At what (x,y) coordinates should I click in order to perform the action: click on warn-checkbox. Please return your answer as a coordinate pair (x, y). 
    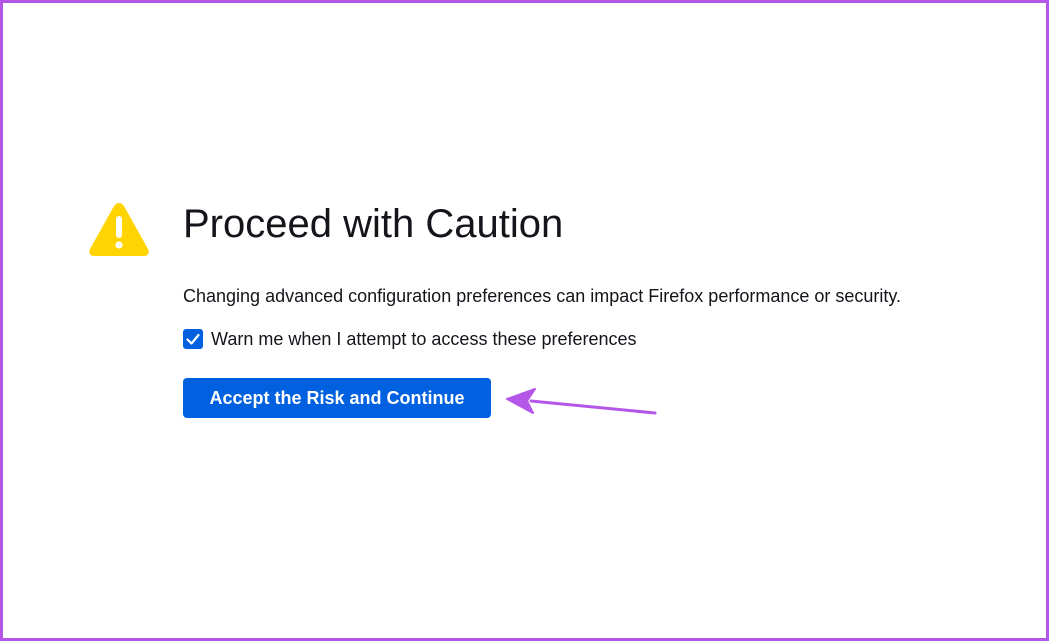
    Looking at the image, I should click on (193, 339).